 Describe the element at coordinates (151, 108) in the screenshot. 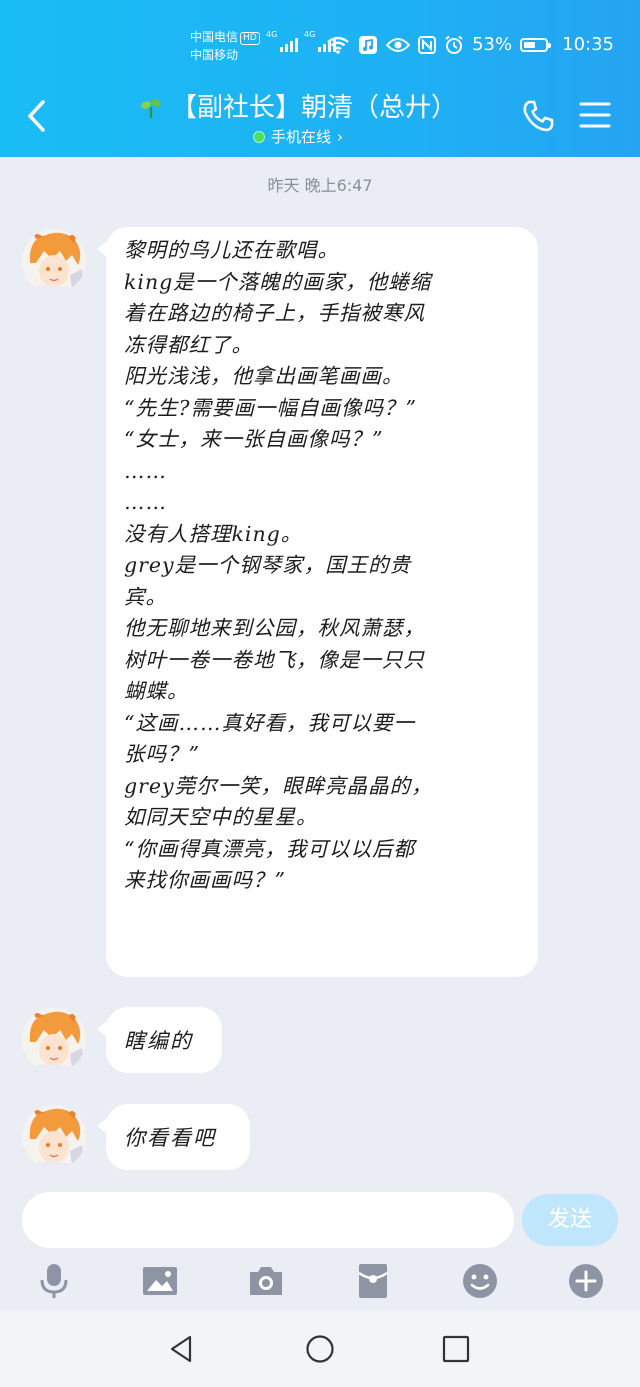

I see `sprout-icon` at that location.